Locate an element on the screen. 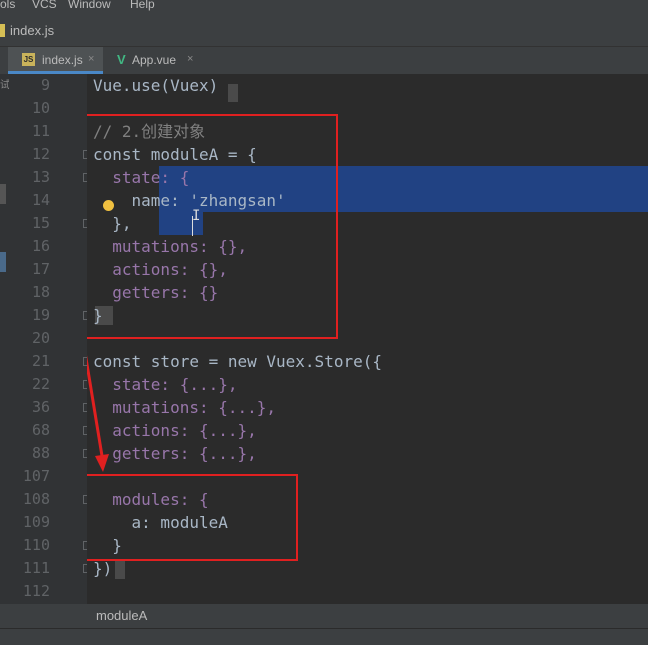  line-number: 15 is located at coordinates (40, 223).